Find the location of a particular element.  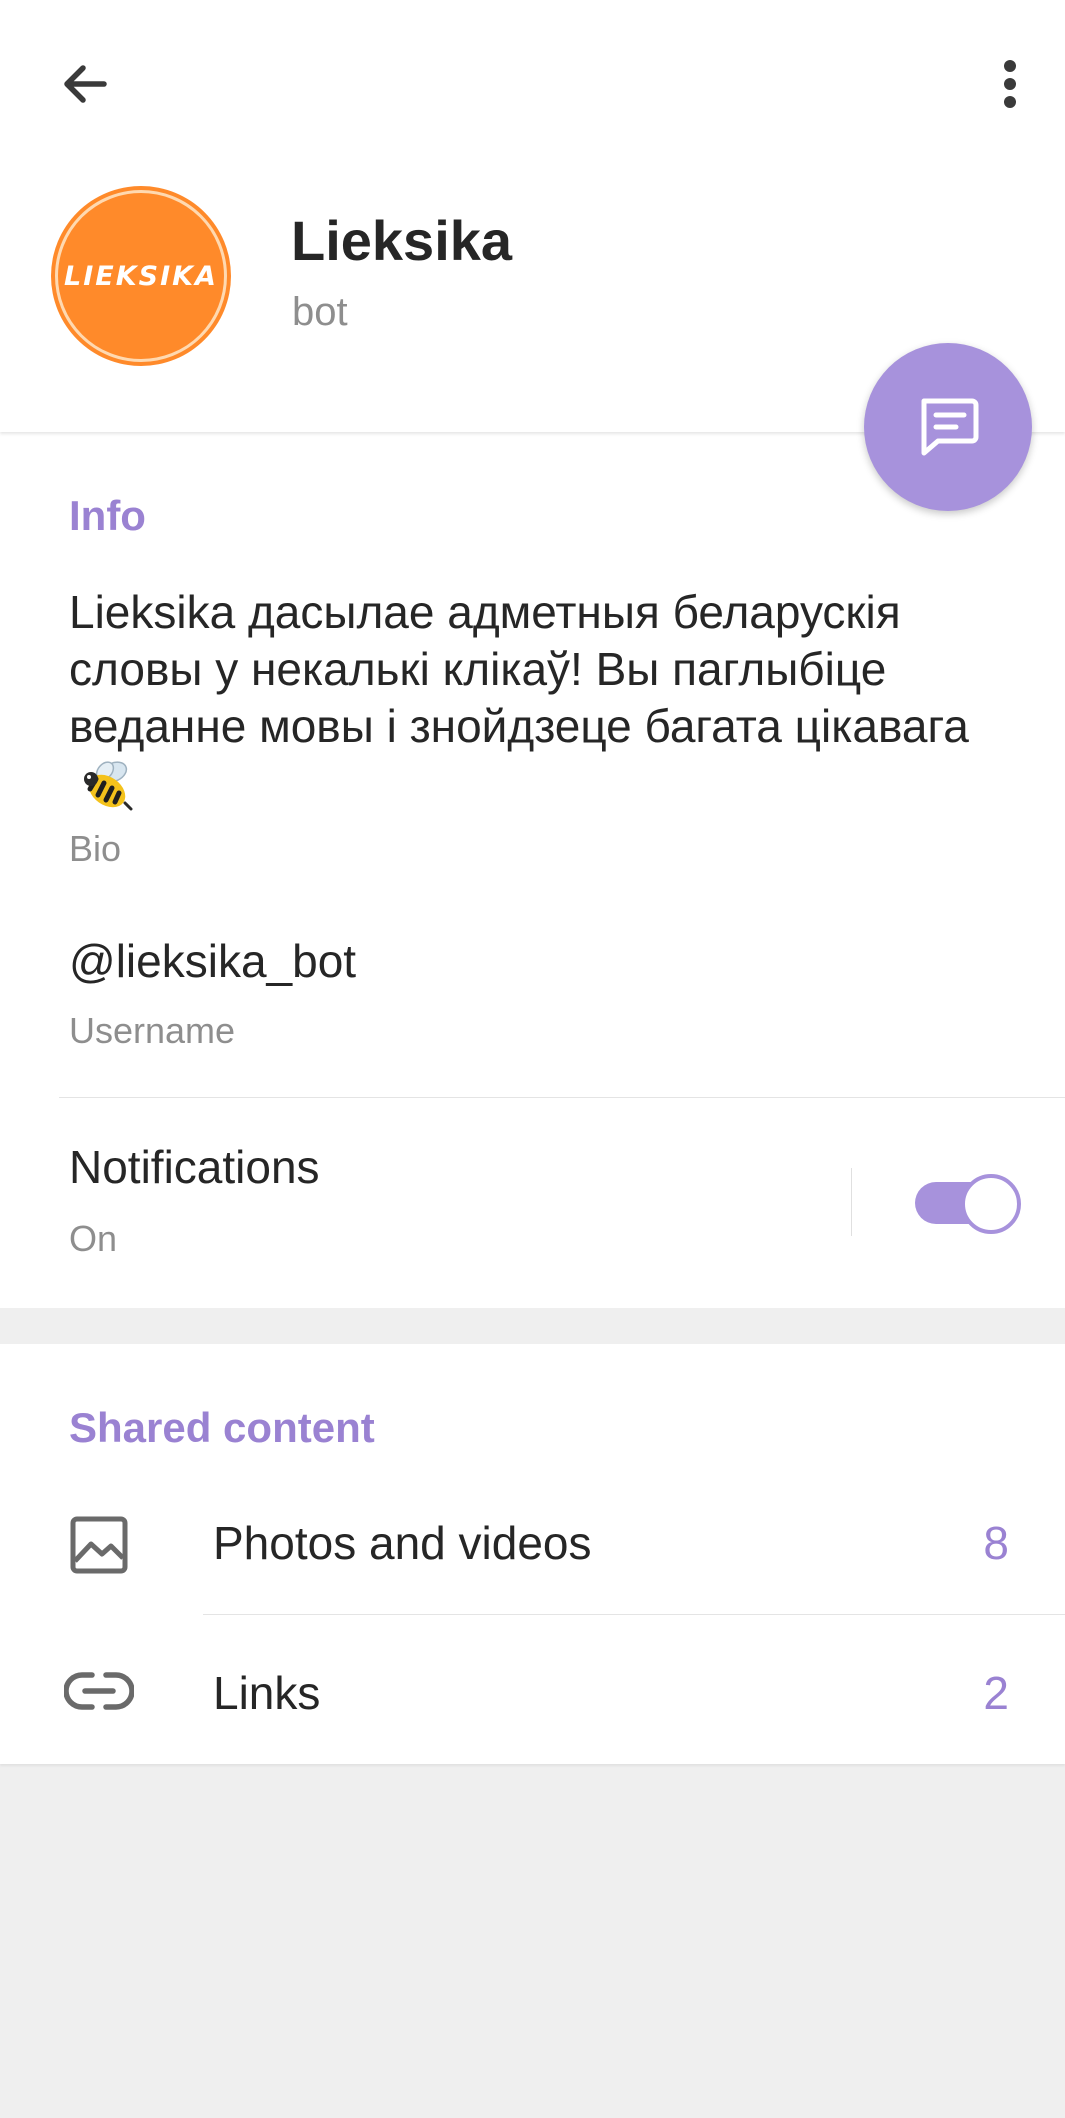

profile-subtitle: bot is located at coordinates (320, 312).